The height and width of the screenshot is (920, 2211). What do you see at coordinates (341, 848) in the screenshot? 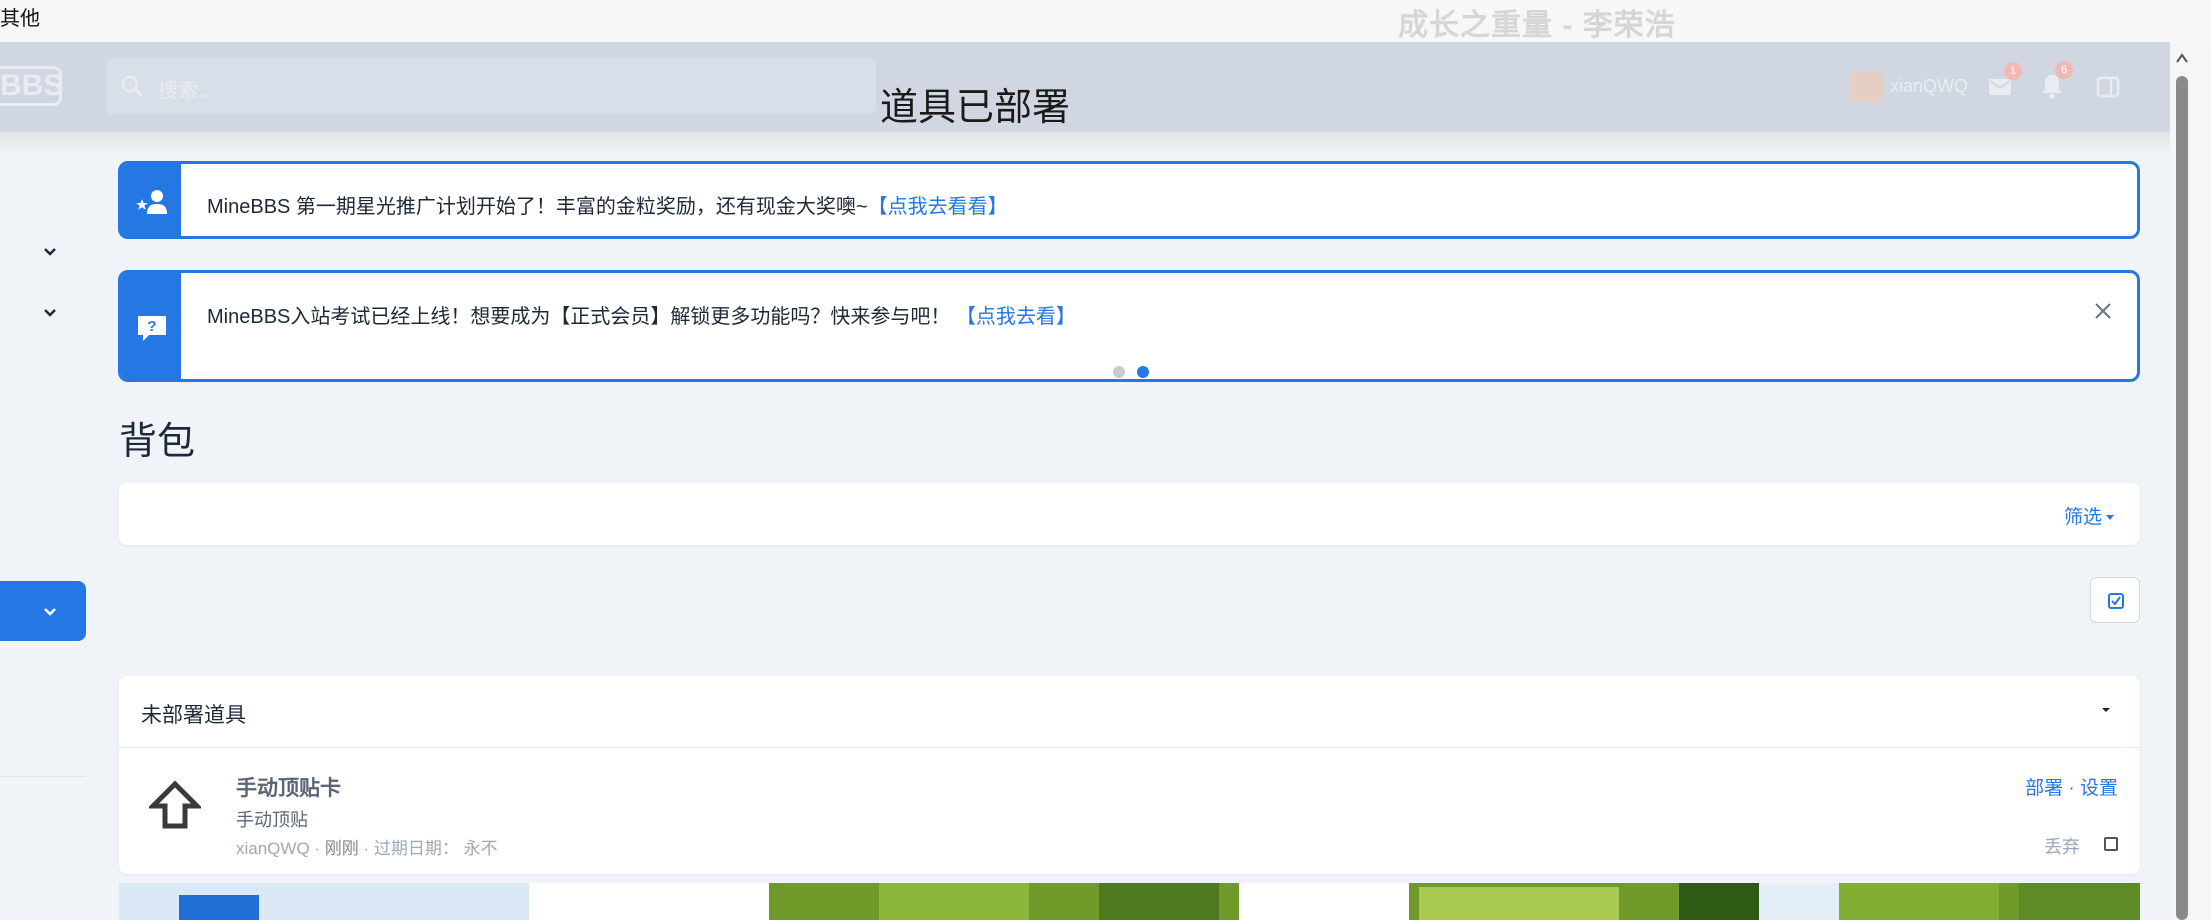
I see `item-time: 刚刚` at bounding box center [341, 848].